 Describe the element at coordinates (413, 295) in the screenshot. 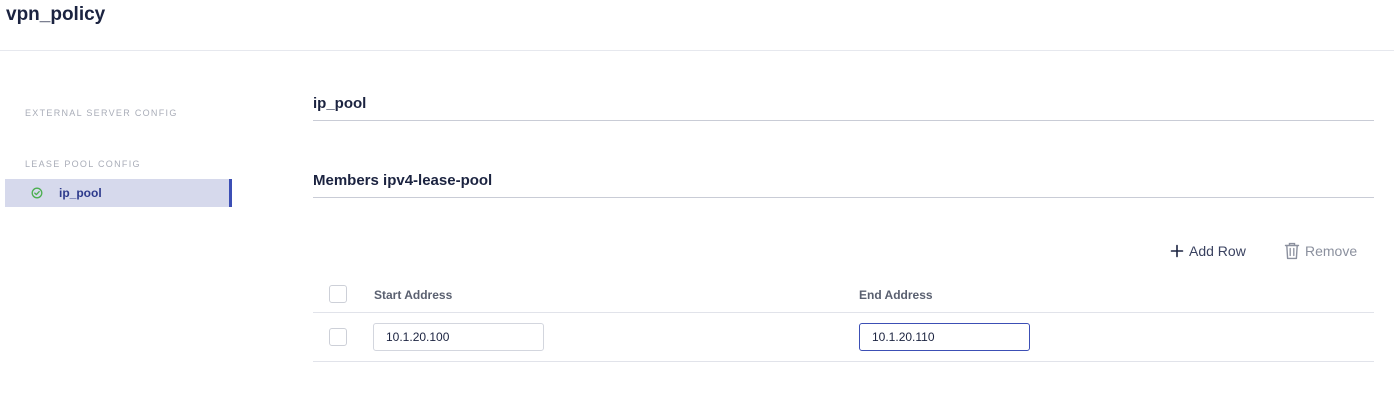

I see `column-header-start-address: Start Address` at that location.